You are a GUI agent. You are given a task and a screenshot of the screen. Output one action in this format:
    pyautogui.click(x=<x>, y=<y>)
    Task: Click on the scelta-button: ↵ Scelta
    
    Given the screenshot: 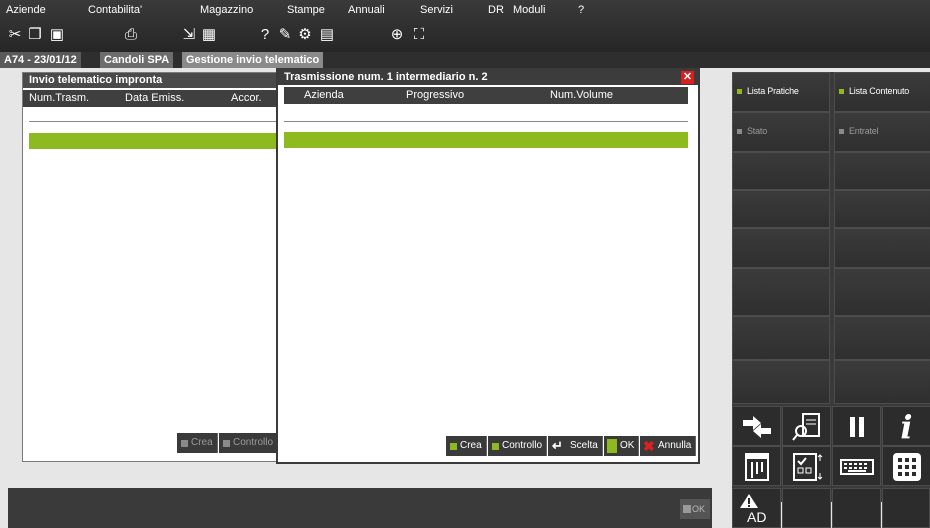 What is the action you would take?
    pyautogui.click(x=575, y=446)
    